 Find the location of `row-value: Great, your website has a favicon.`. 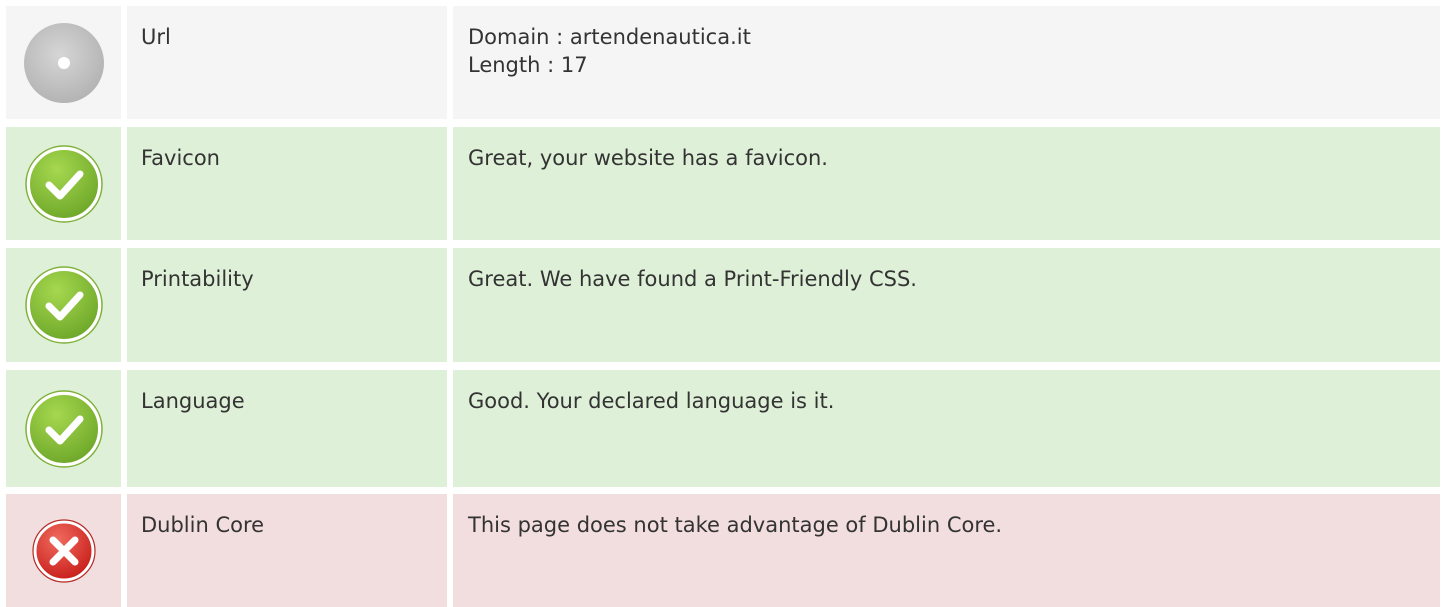

row-value: Great, your website has a favicon. is located at coordinates (946, 183).